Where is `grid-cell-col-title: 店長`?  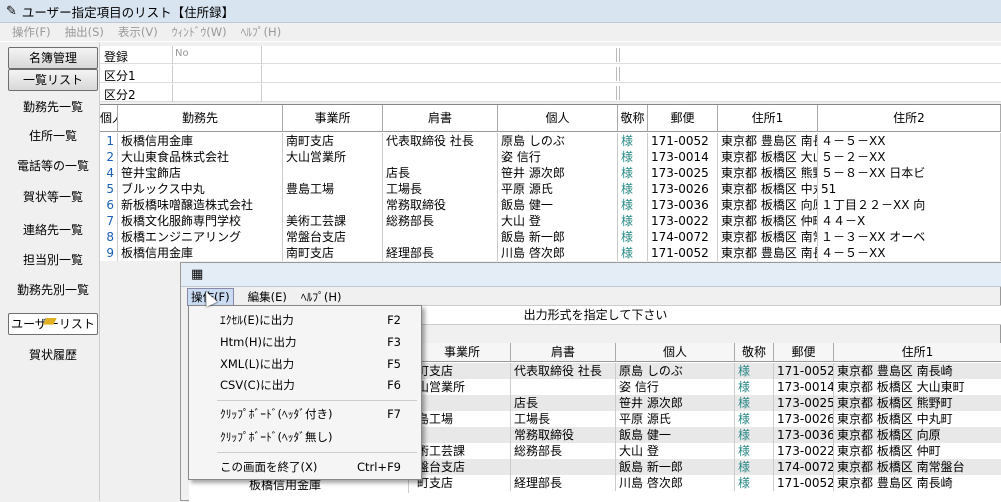
grid-cell-col-title: 店長 is located at coordinates (442, 173).